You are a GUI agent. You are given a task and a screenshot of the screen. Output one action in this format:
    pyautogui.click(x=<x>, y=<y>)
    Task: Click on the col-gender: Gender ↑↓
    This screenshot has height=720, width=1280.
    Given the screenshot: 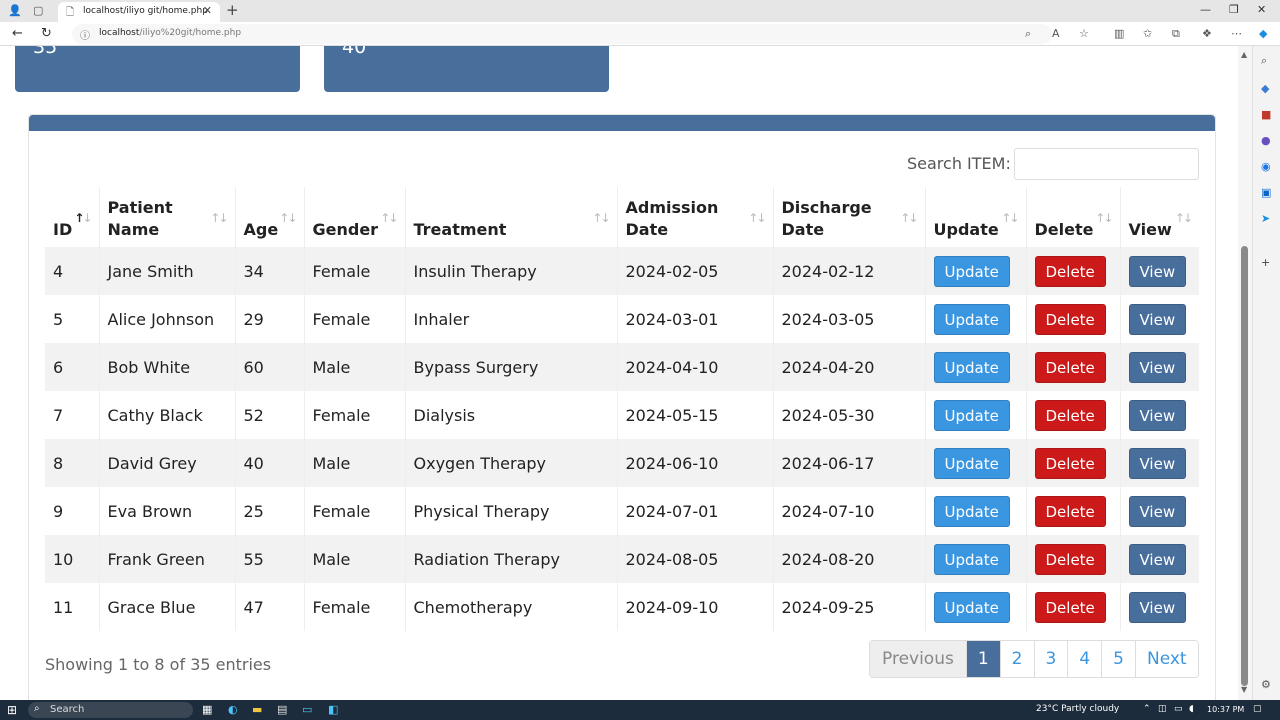 What is the action you would take?
    pyautogui.click(x=355, y=217)
    